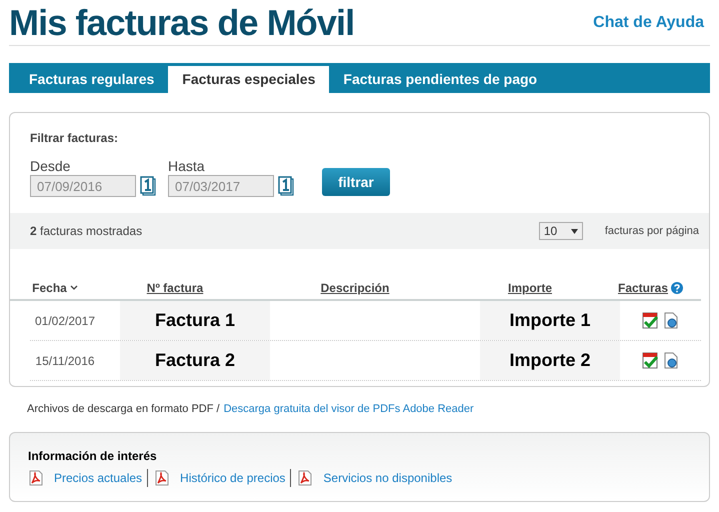  I want to click on pdf-link: Precios actuales, so click(98, 477).